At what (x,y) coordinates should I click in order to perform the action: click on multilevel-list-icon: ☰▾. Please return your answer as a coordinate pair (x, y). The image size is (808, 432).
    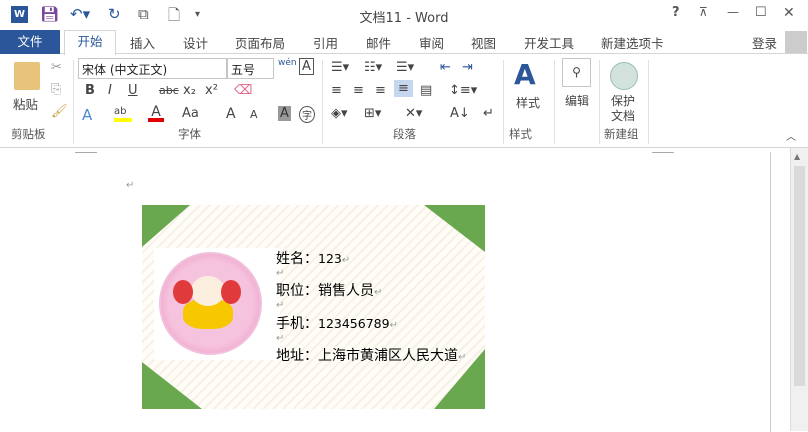
    Looking at the image, I should click on (405, 67).